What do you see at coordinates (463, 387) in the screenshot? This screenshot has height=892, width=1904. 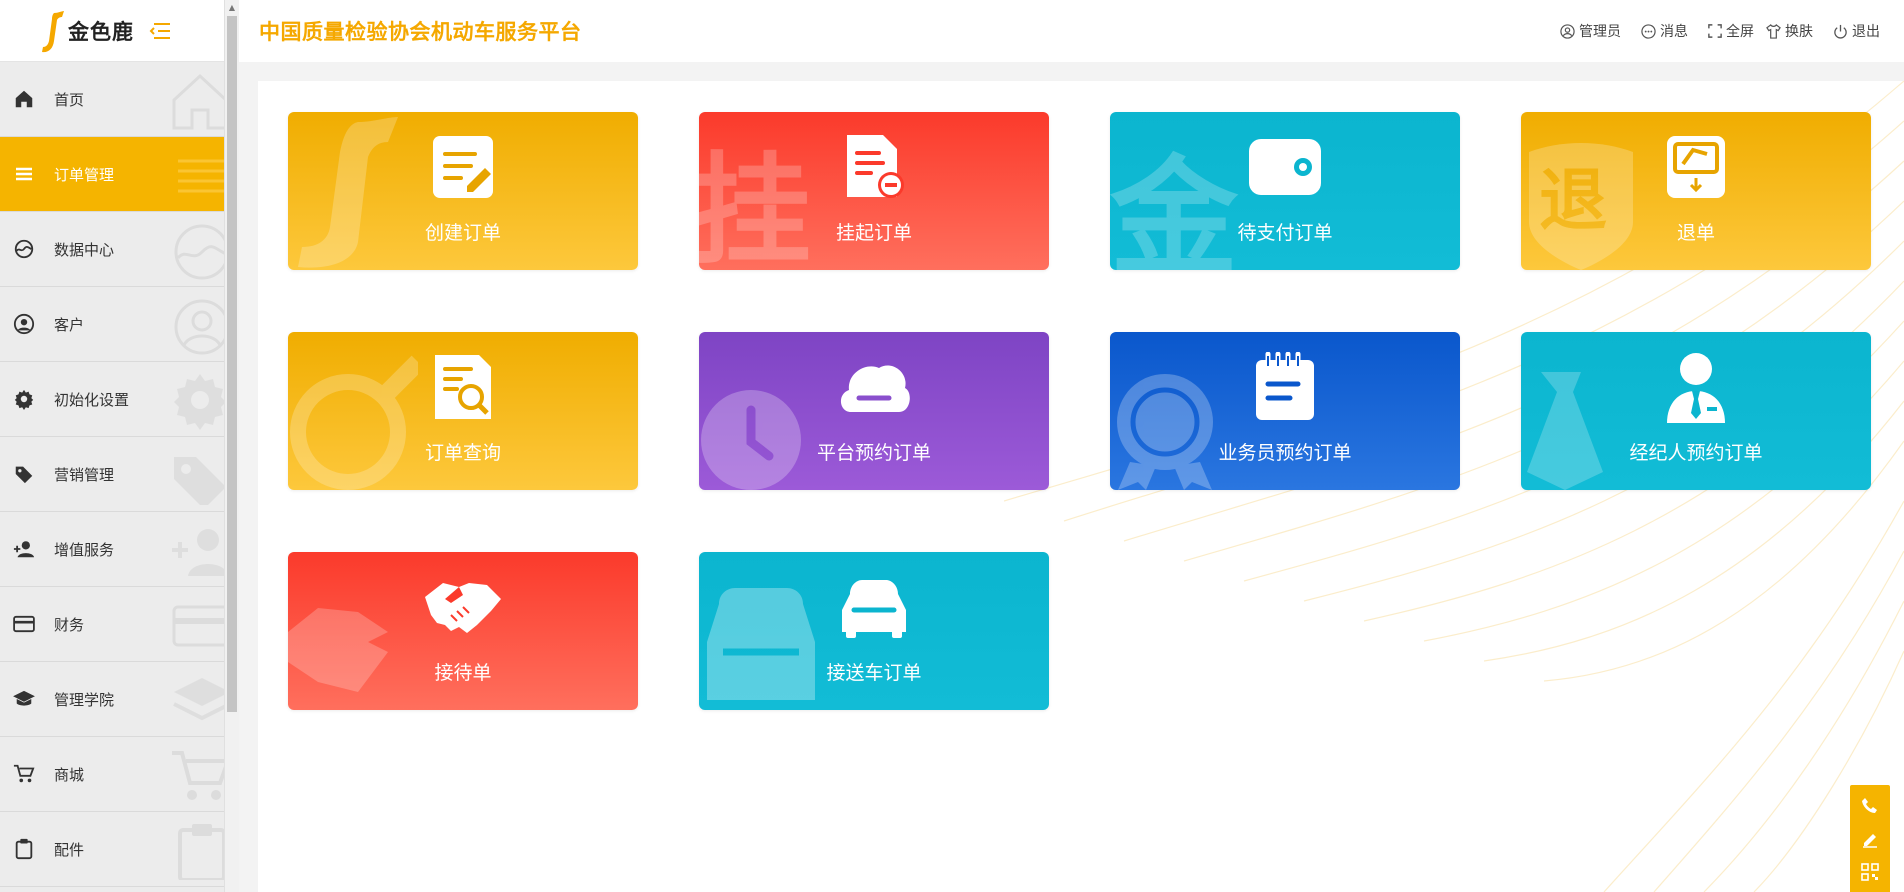 I see `search-document-icon` at bounding box center [463, 387].